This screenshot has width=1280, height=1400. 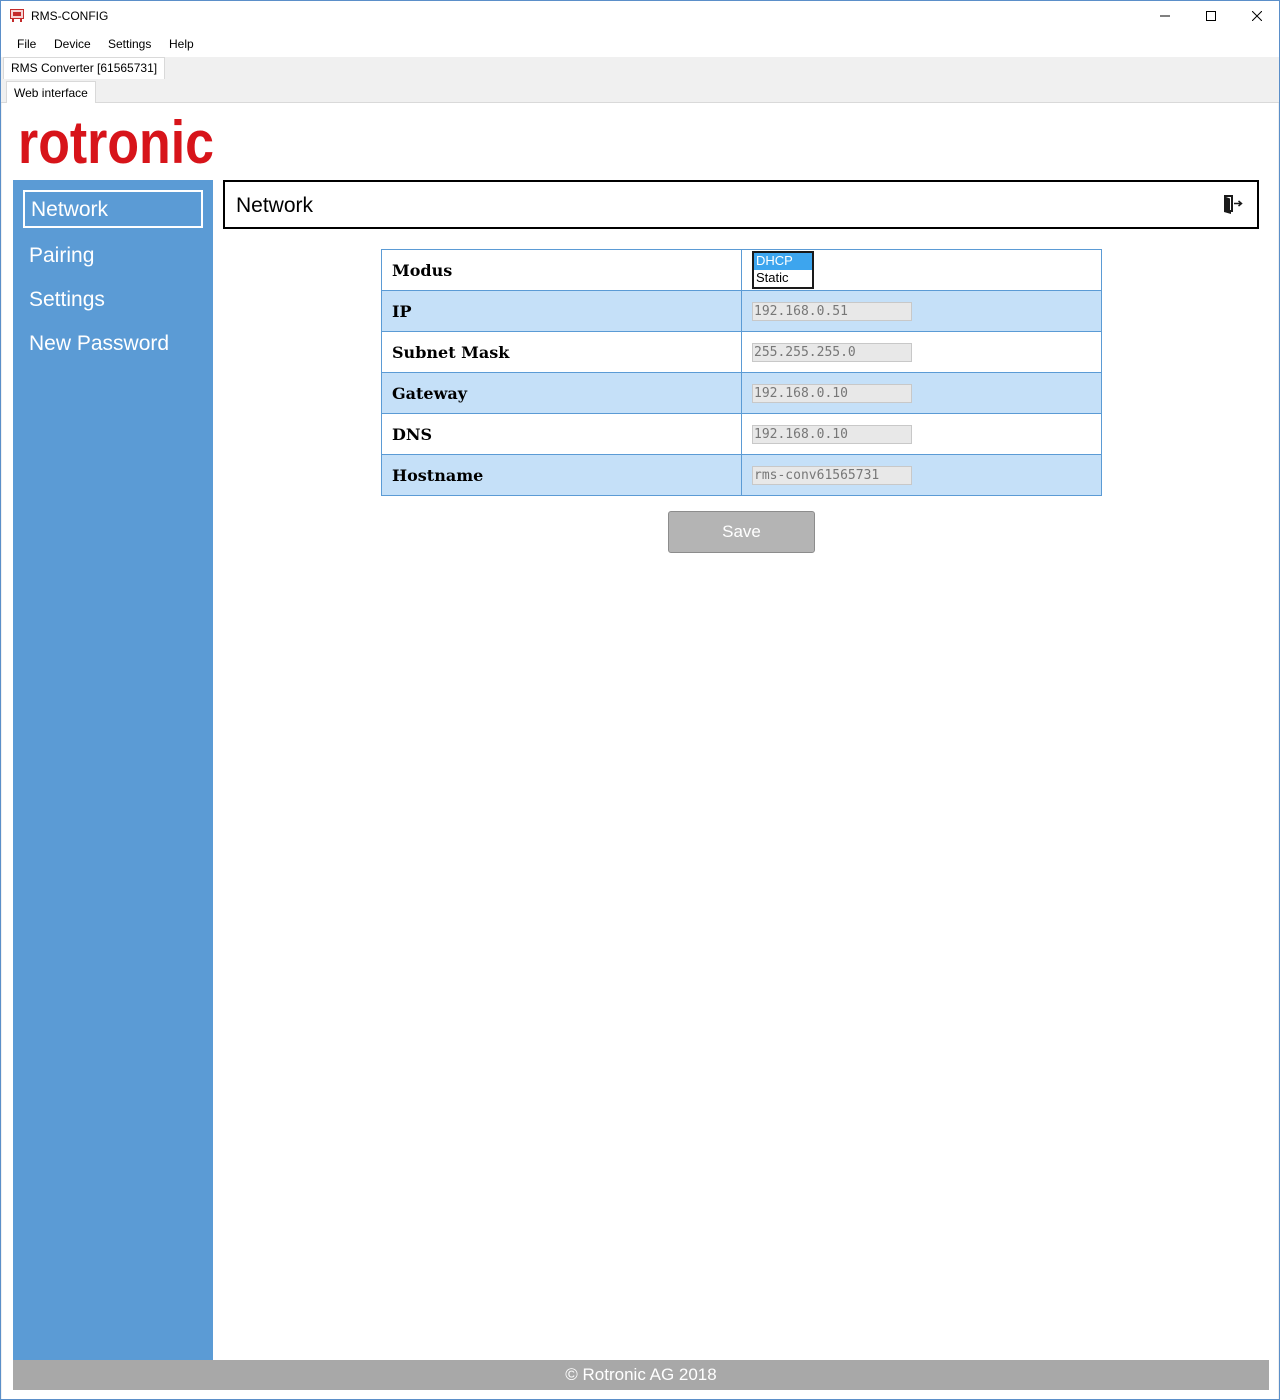 I want to click on menu-help: Help, so click(x=181, y=44).